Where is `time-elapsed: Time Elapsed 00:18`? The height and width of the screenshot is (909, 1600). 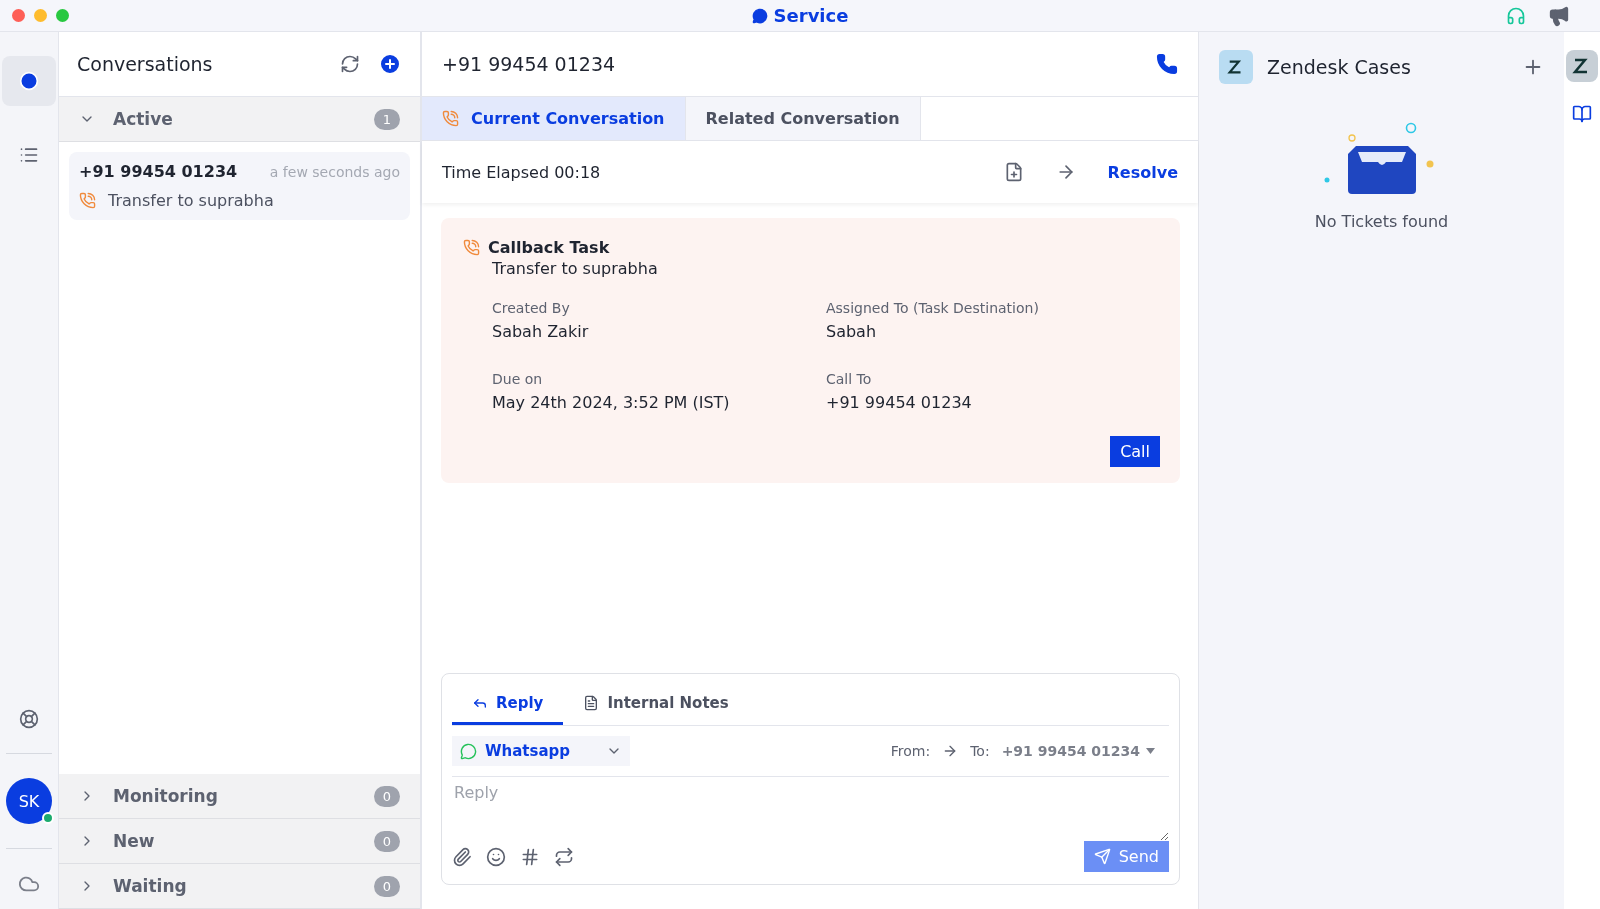 time-elapsed: Time Elapsed 00:18 is located at coordinates (522, 172).